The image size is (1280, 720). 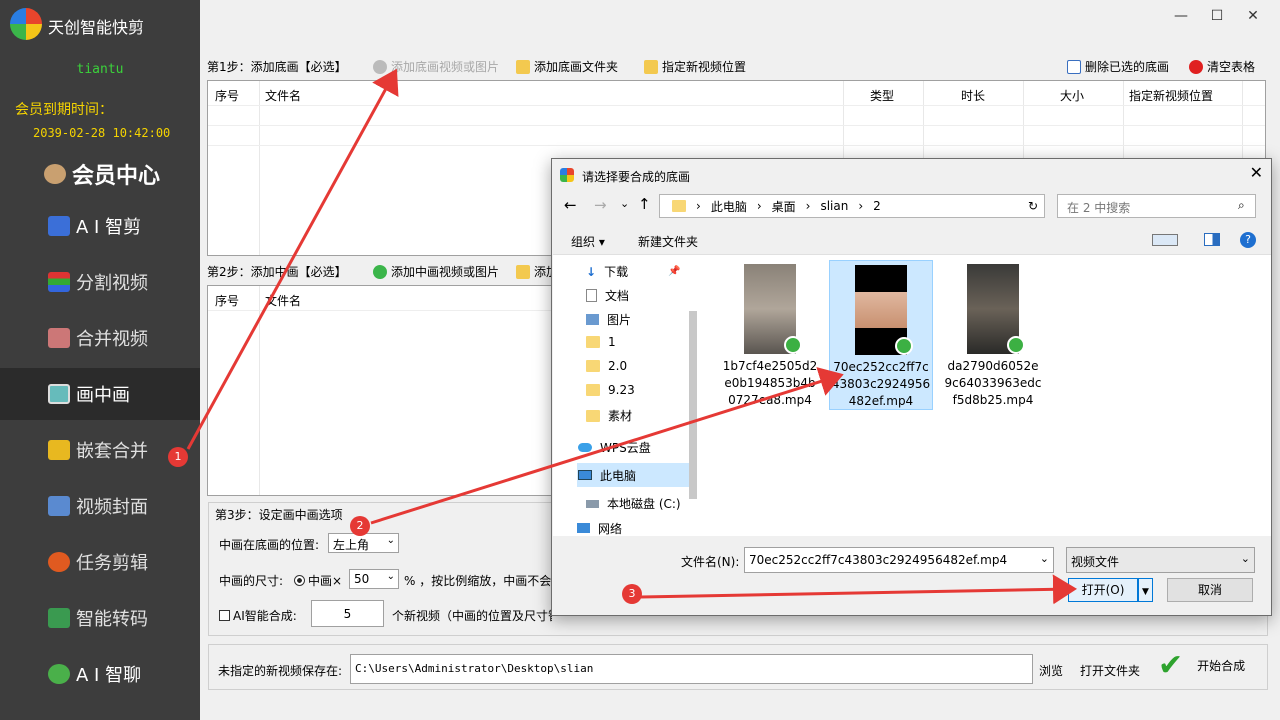 I want to click on nav-documents: 文档, so click(x=607, y=295).